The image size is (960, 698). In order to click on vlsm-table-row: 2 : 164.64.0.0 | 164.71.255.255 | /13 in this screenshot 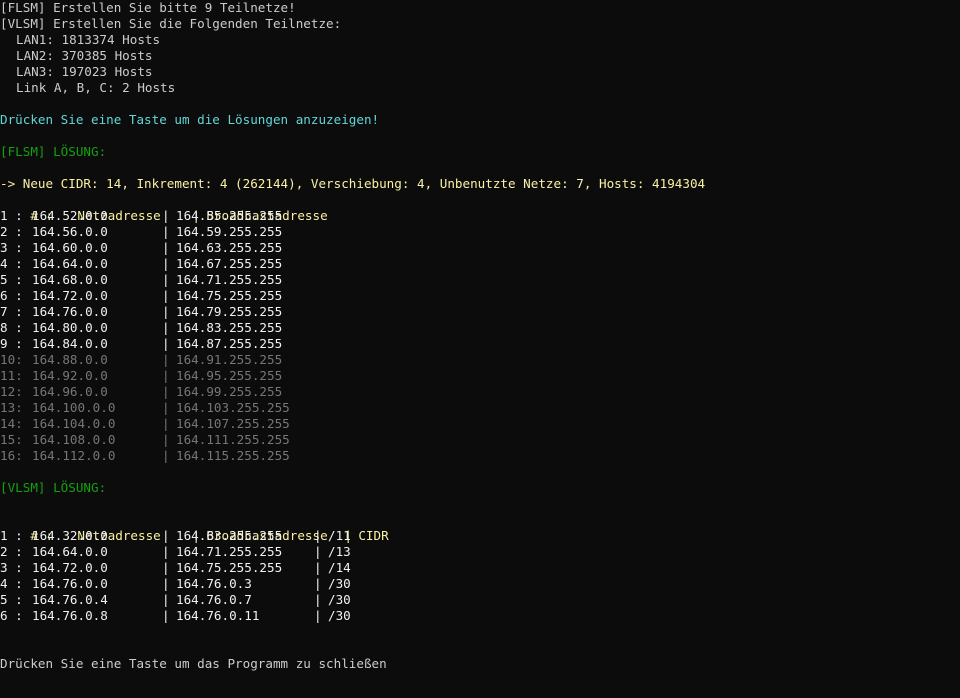, I will do `click(480, 552)`.